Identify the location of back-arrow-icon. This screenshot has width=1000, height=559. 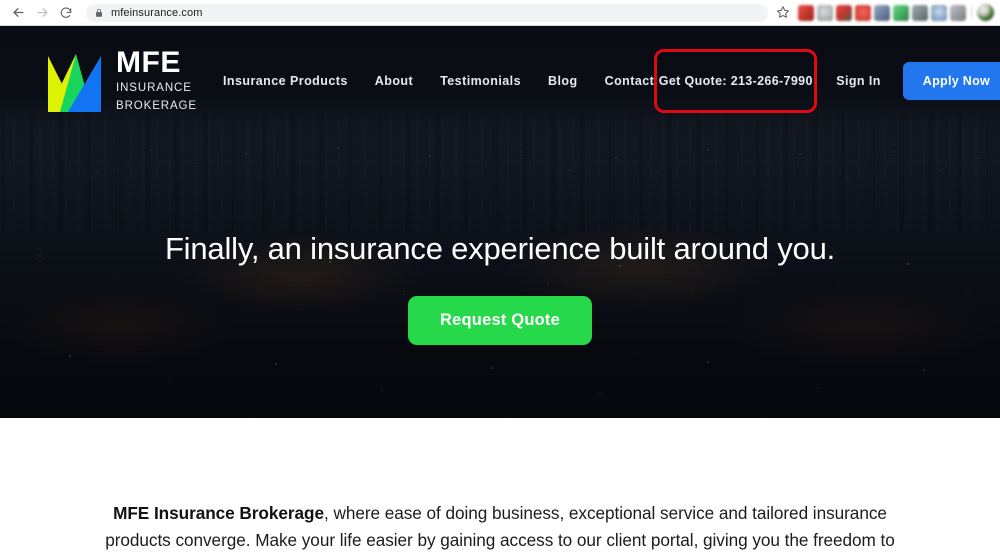
(18, 13).